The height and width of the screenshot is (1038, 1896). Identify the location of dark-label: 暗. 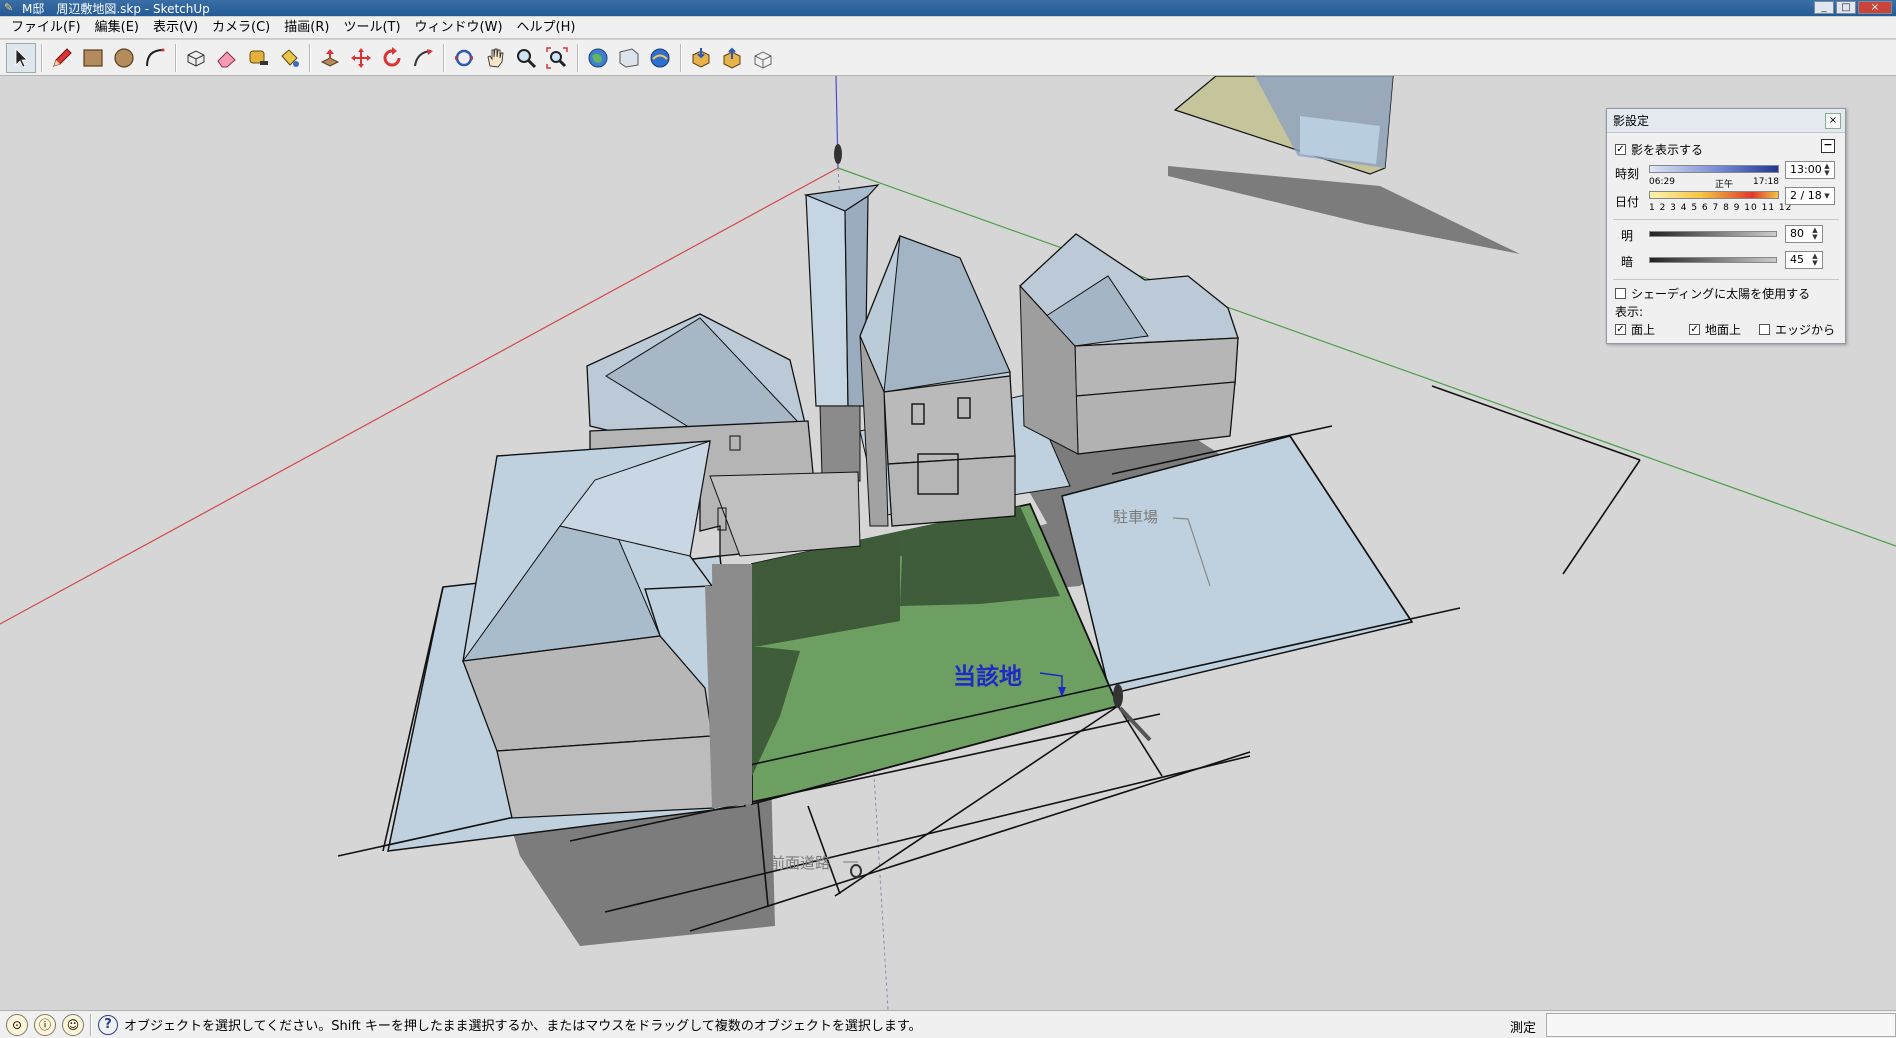
(1627, 262).